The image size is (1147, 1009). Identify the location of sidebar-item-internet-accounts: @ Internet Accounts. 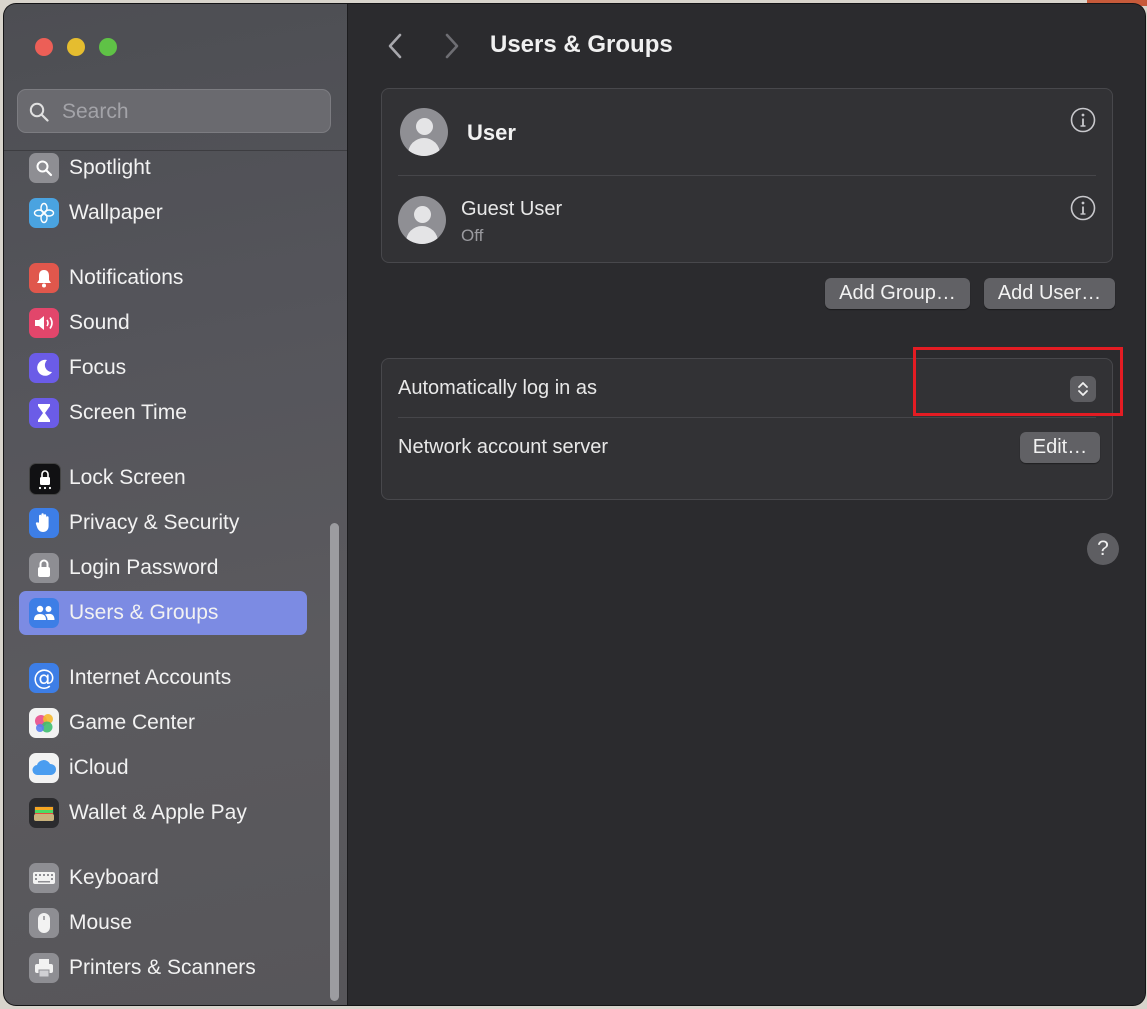
(163, 678).